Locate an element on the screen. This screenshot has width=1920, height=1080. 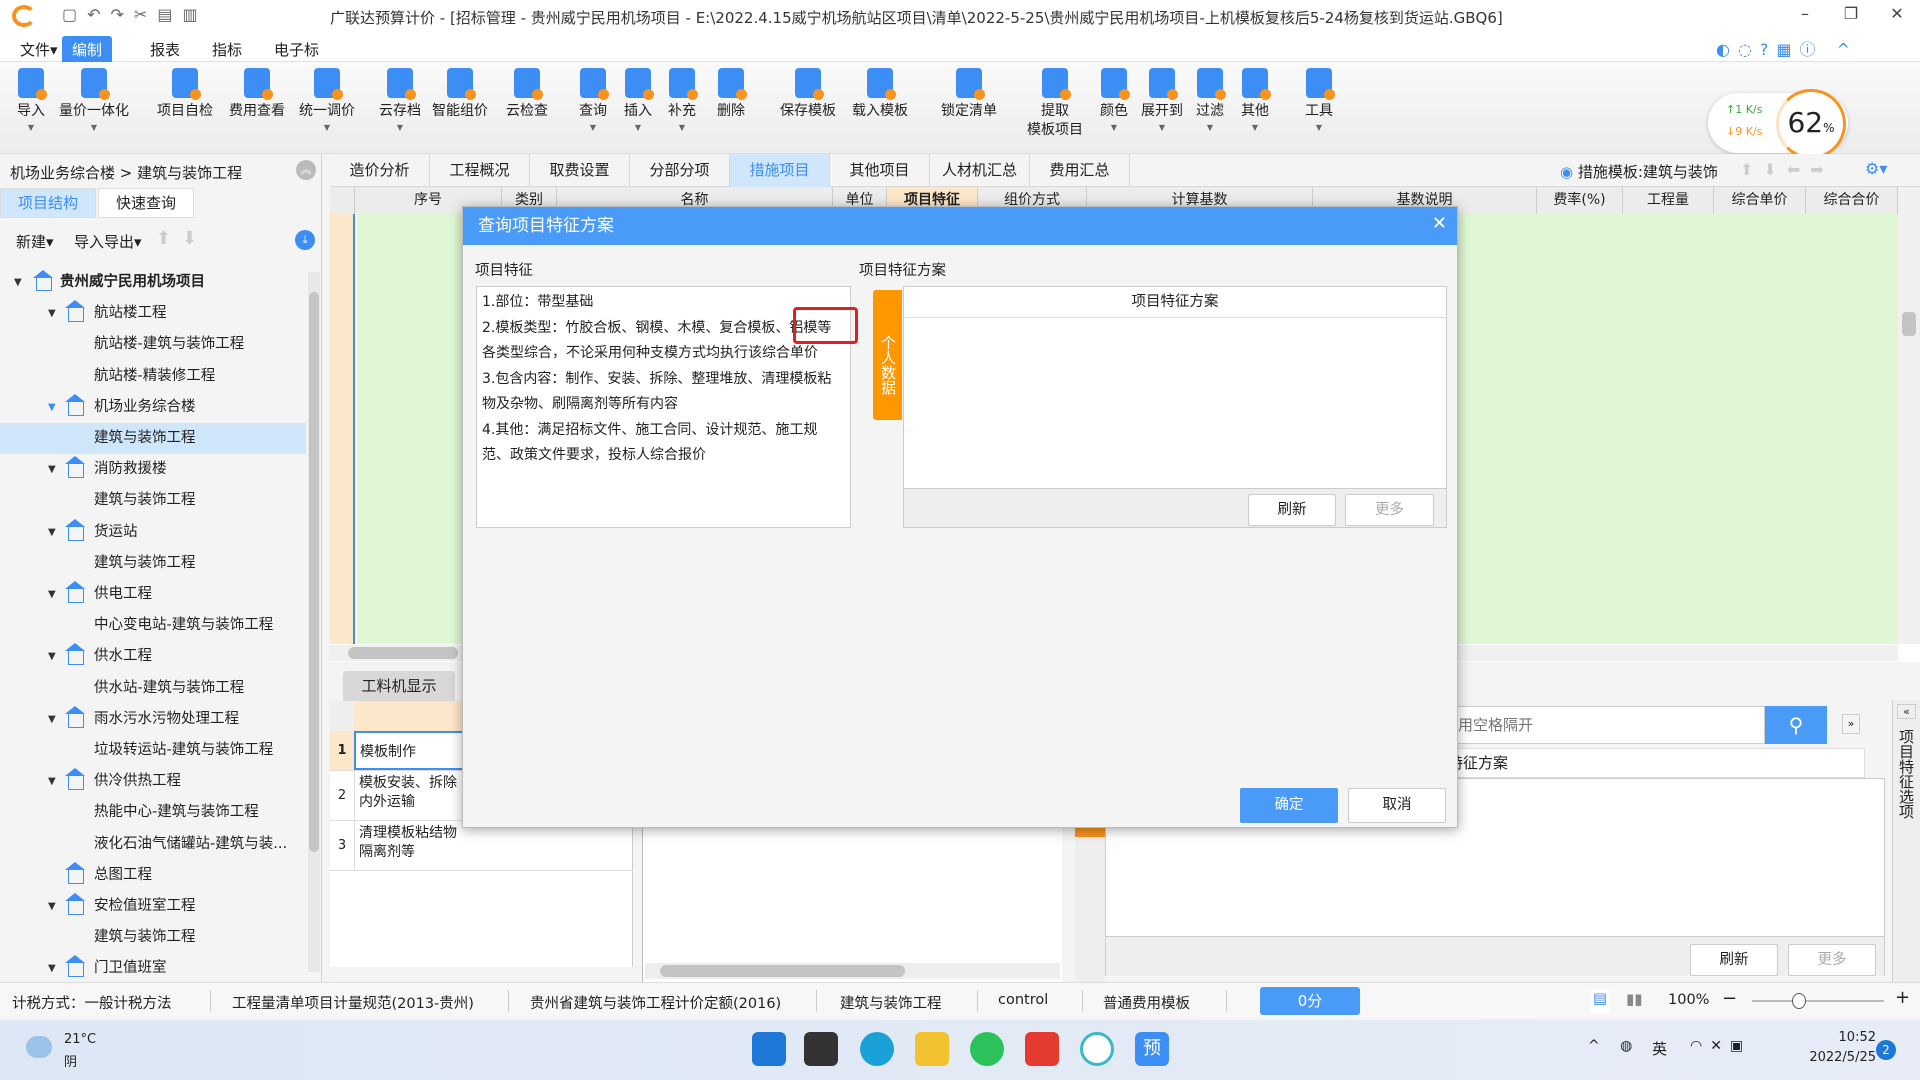
memory-gauge: 62% is located at coordinates (1811, 124).